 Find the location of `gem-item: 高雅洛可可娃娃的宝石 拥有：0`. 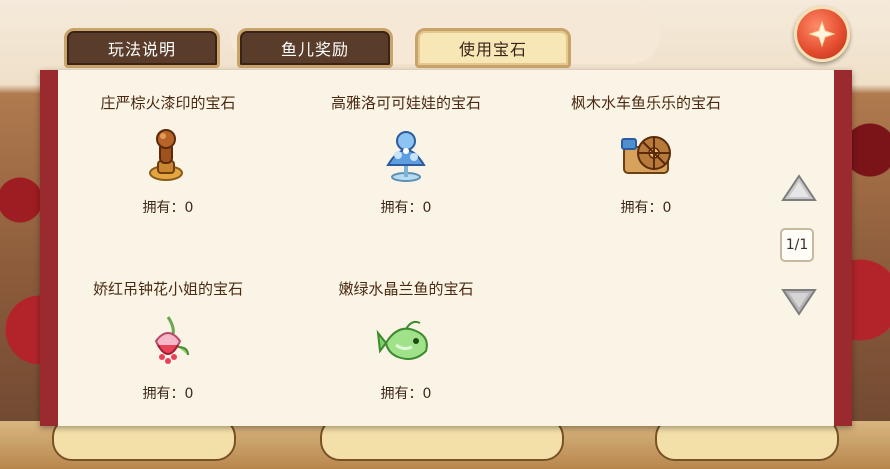

gem-item: 高雅洛可可娃娃的宝石 拥有：0 is located at coordinates (406, 154).